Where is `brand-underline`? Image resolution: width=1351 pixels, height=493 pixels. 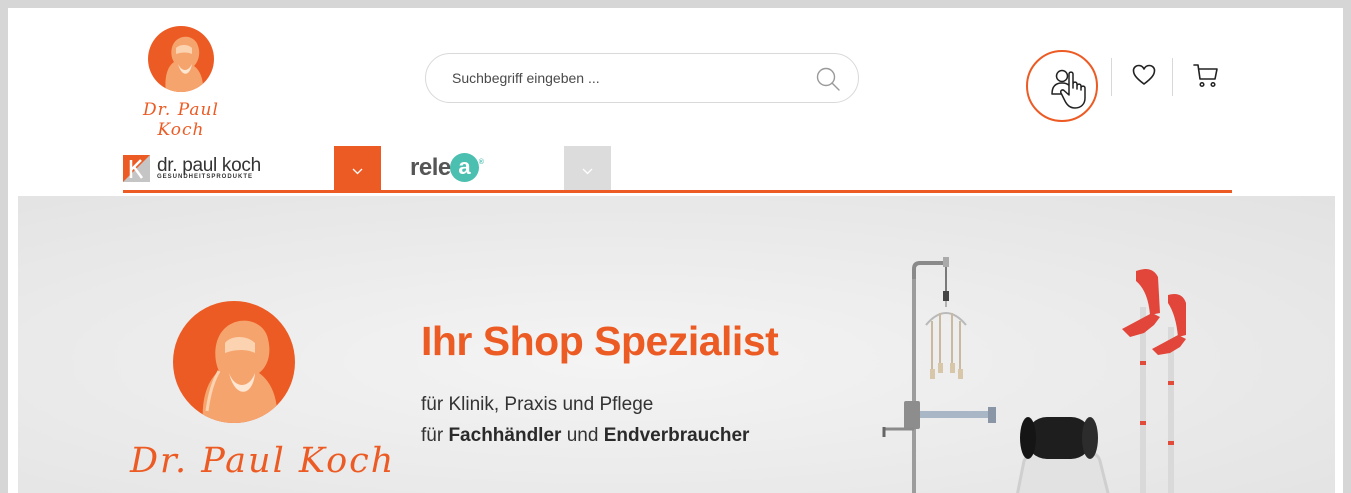 brand-underline is located at coordinates (677, 191).